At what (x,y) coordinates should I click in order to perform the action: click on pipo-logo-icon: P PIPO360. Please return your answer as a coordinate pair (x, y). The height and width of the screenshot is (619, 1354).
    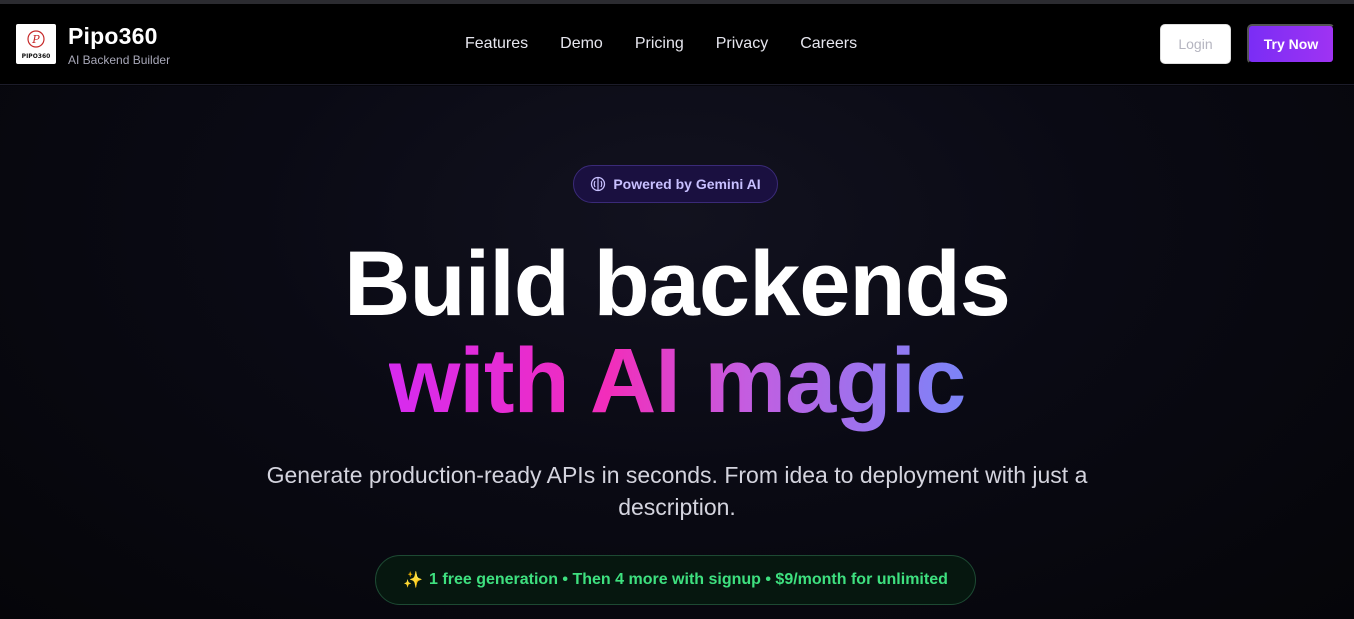
    Looking at the image, I should click on (36, 45).